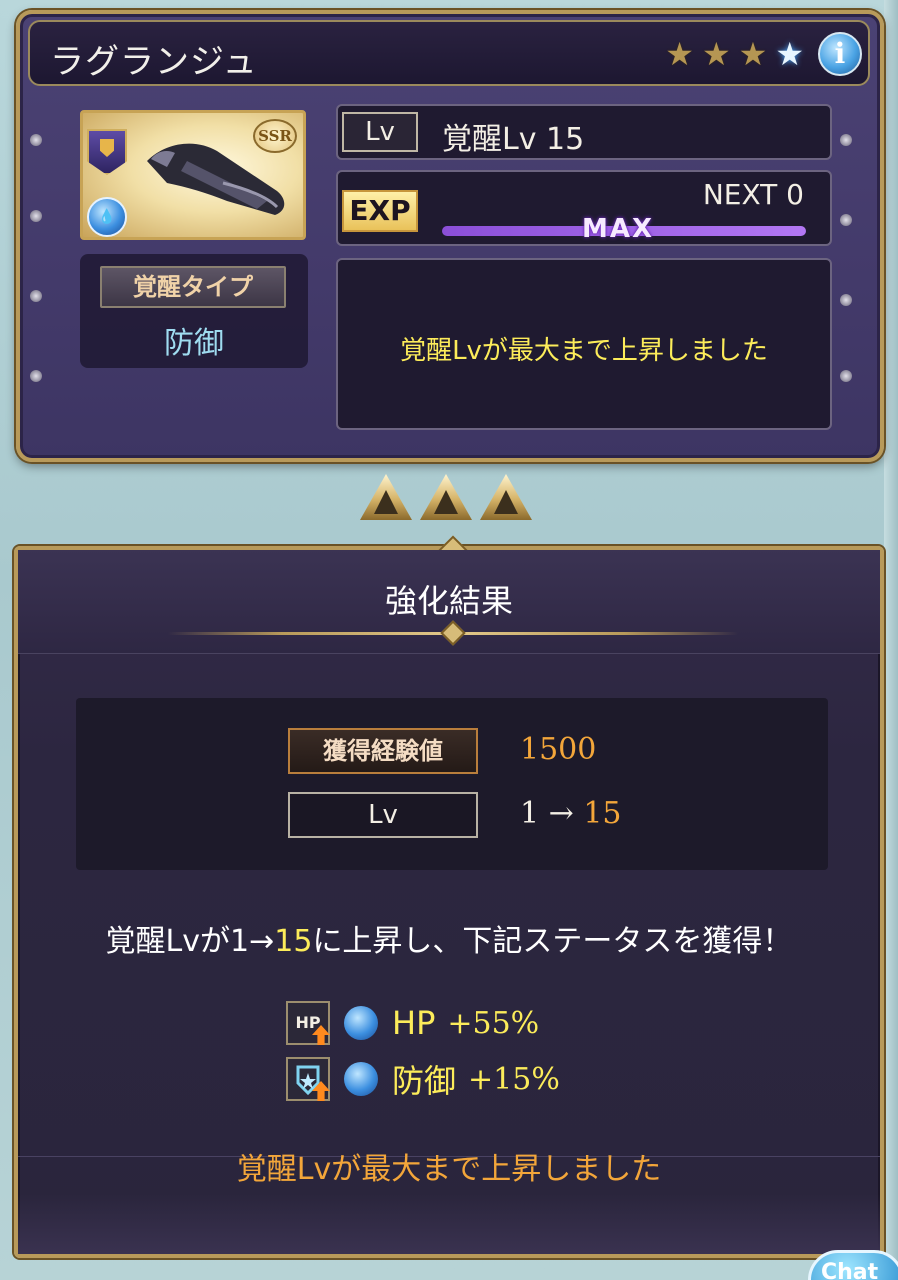 The image size is (898, 1280). I want to click on gained-exp-value: 1500, so click(558, 749).